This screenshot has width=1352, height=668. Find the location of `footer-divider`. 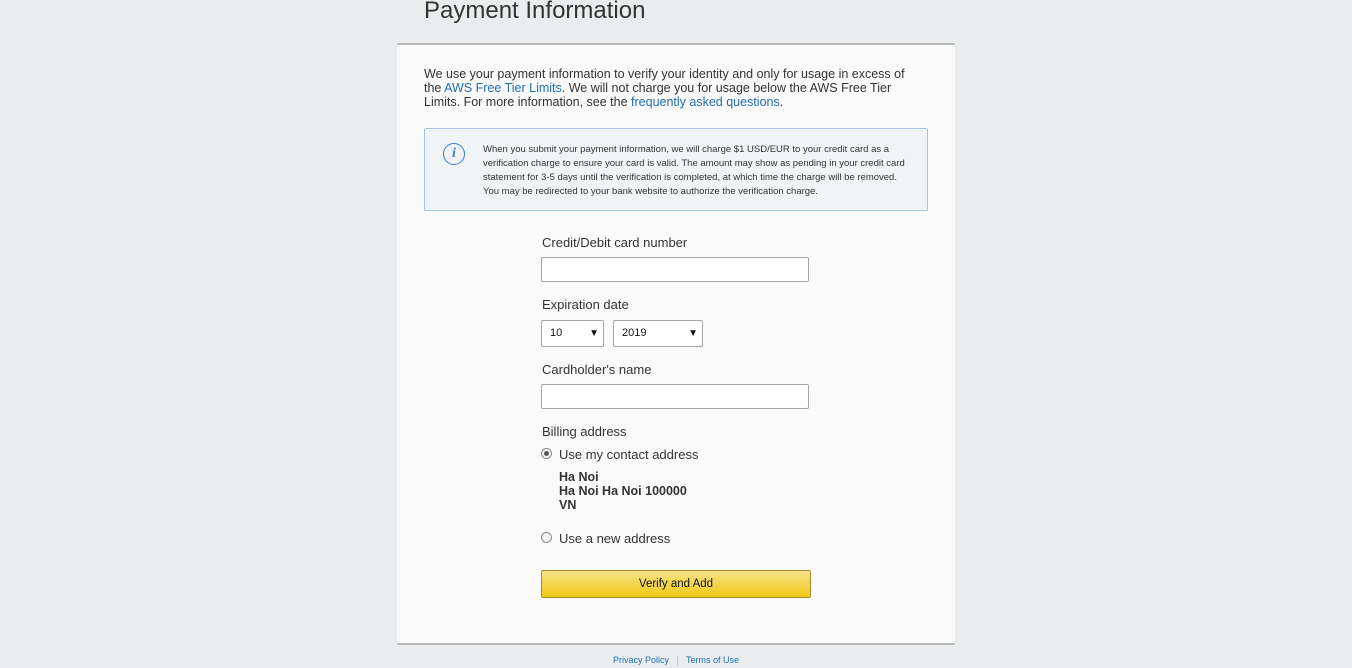

footer-divider is located at coordinates (677, 660).